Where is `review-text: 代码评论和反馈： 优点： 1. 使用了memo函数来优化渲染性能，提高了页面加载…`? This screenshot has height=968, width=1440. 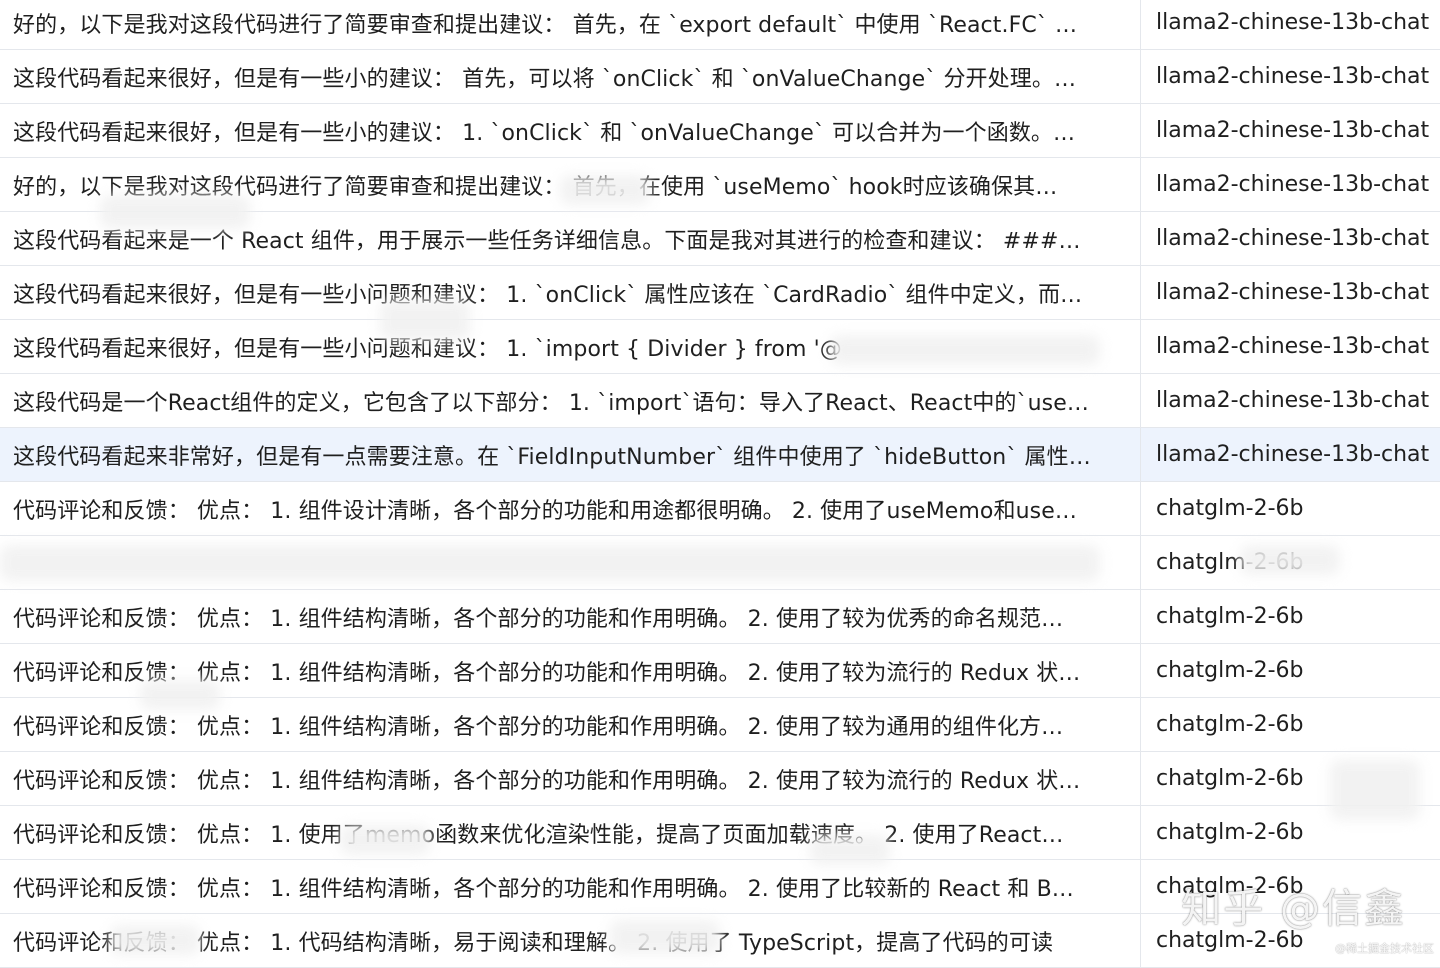 review-text: 代码评论和反馈： 优点： 1. 使用了memo函数来优化渲染性能，提高了页面加载… is located at coordinates (538, 835).